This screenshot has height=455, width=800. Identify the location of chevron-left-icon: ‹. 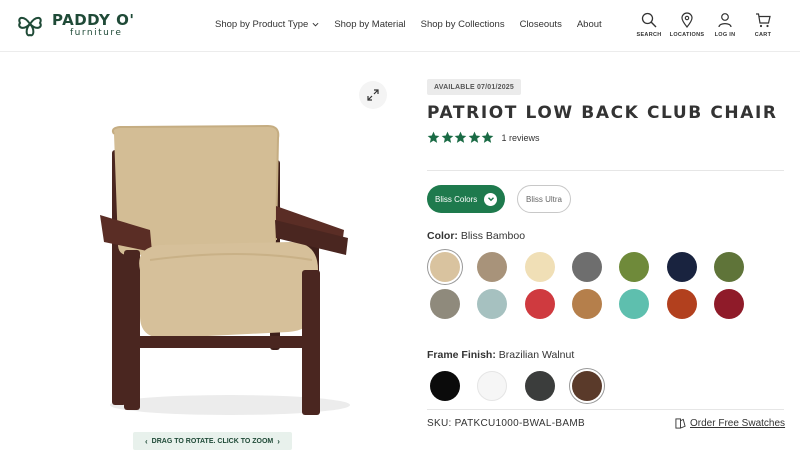
(146, 441).